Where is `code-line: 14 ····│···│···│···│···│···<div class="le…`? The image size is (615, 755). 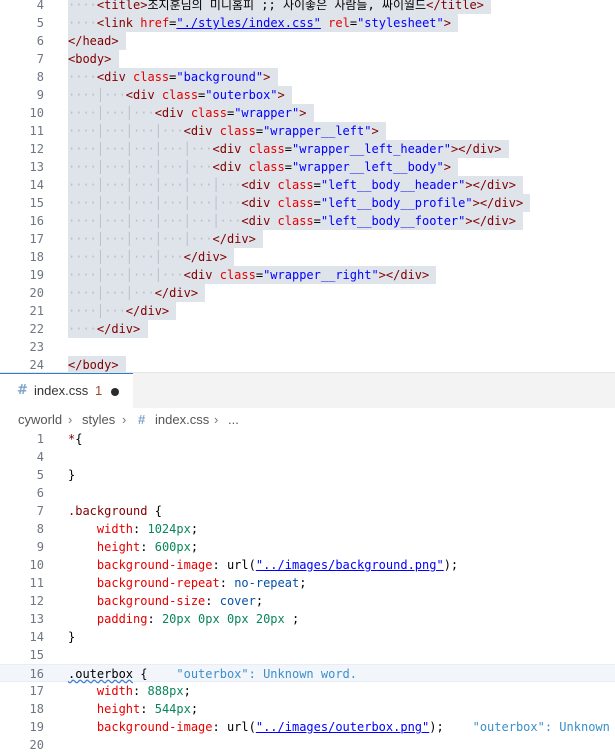
code-line: 14 ····│···│···│···│···│···<div class="le… is located at coordinates (307, 185).